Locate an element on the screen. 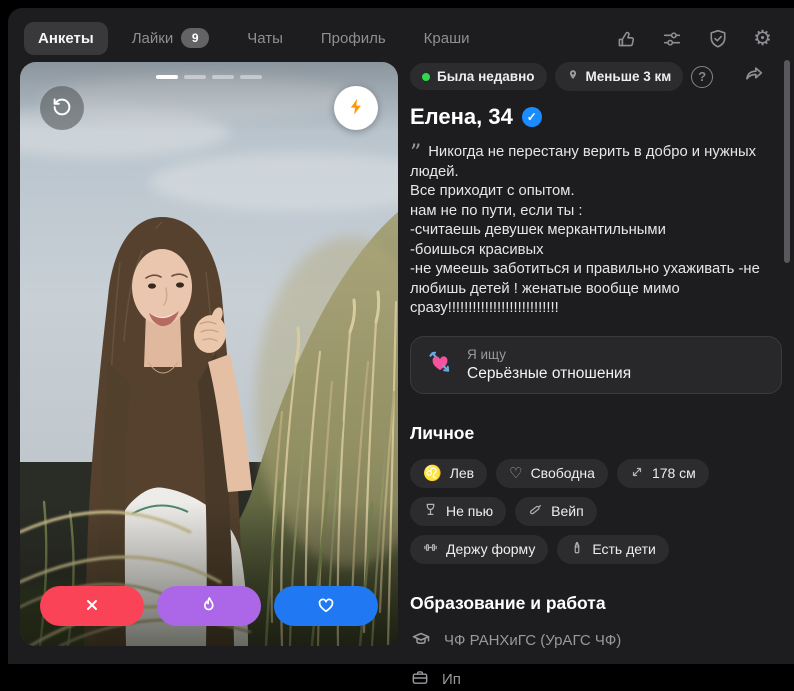  likes-count-badge: 9 is located at coordinates (195, 38).